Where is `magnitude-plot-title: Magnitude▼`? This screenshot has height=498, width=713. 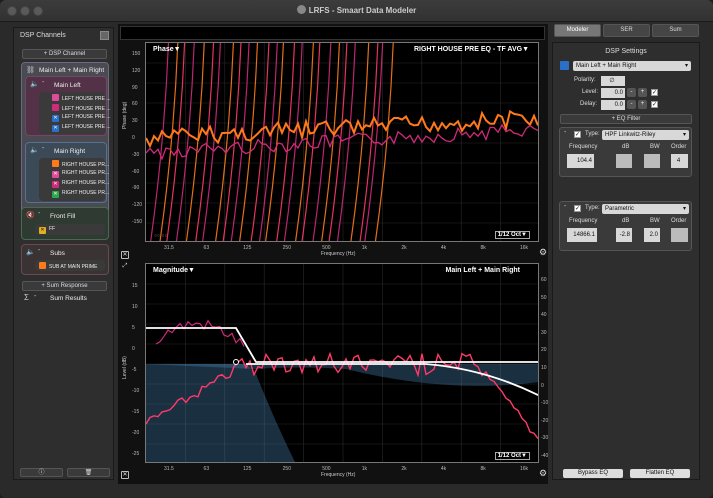 magnitude-plot-title: Magnitude▼ is located at coordinates (174, 270).